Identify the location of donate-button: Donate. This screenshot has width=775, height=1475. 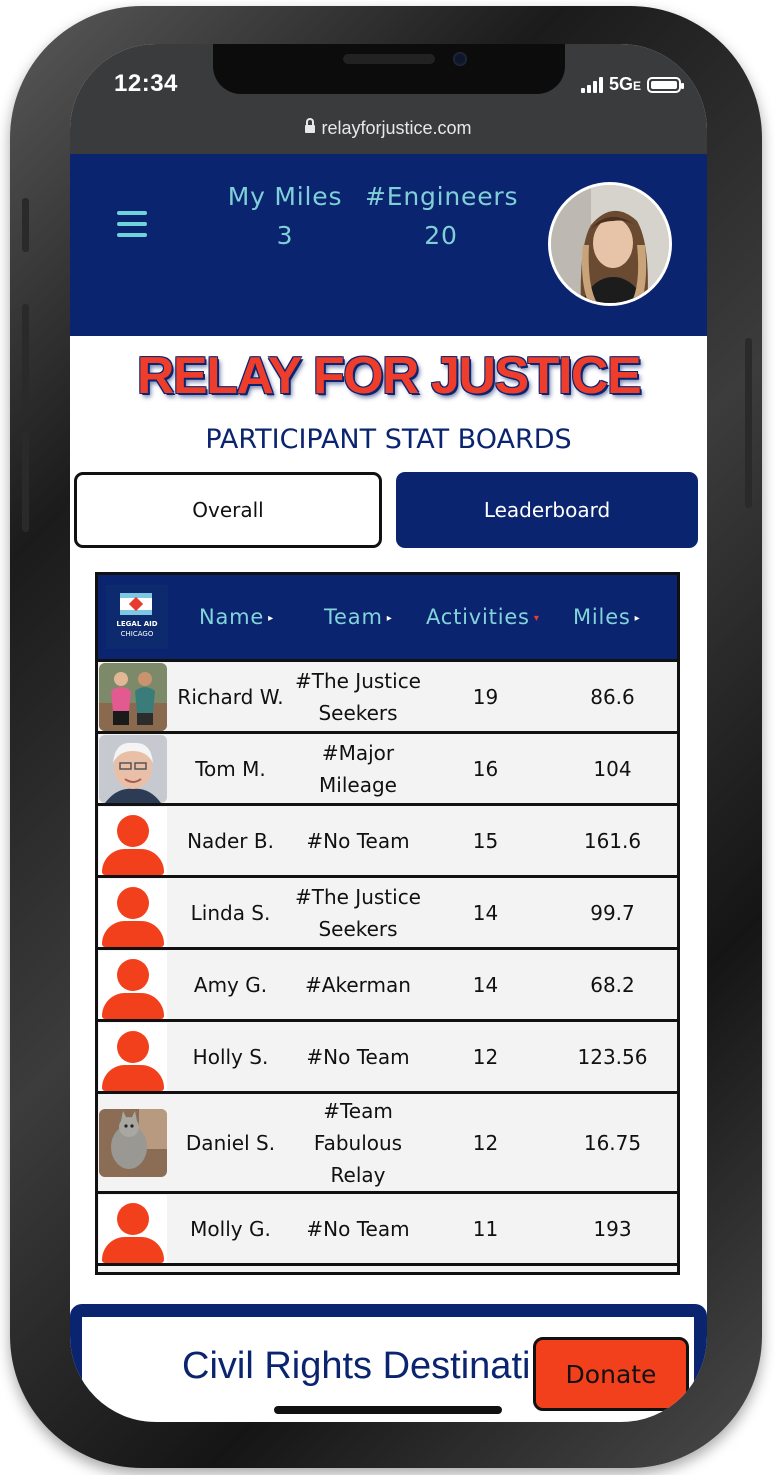
(611, 1374).